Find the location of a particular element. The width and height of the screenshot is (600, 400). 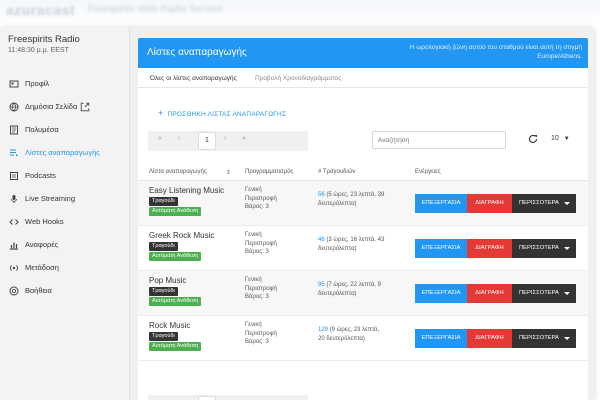

column-header-playlist: Λίστα αναπαραγωγής is located at coordinates (178, 172).